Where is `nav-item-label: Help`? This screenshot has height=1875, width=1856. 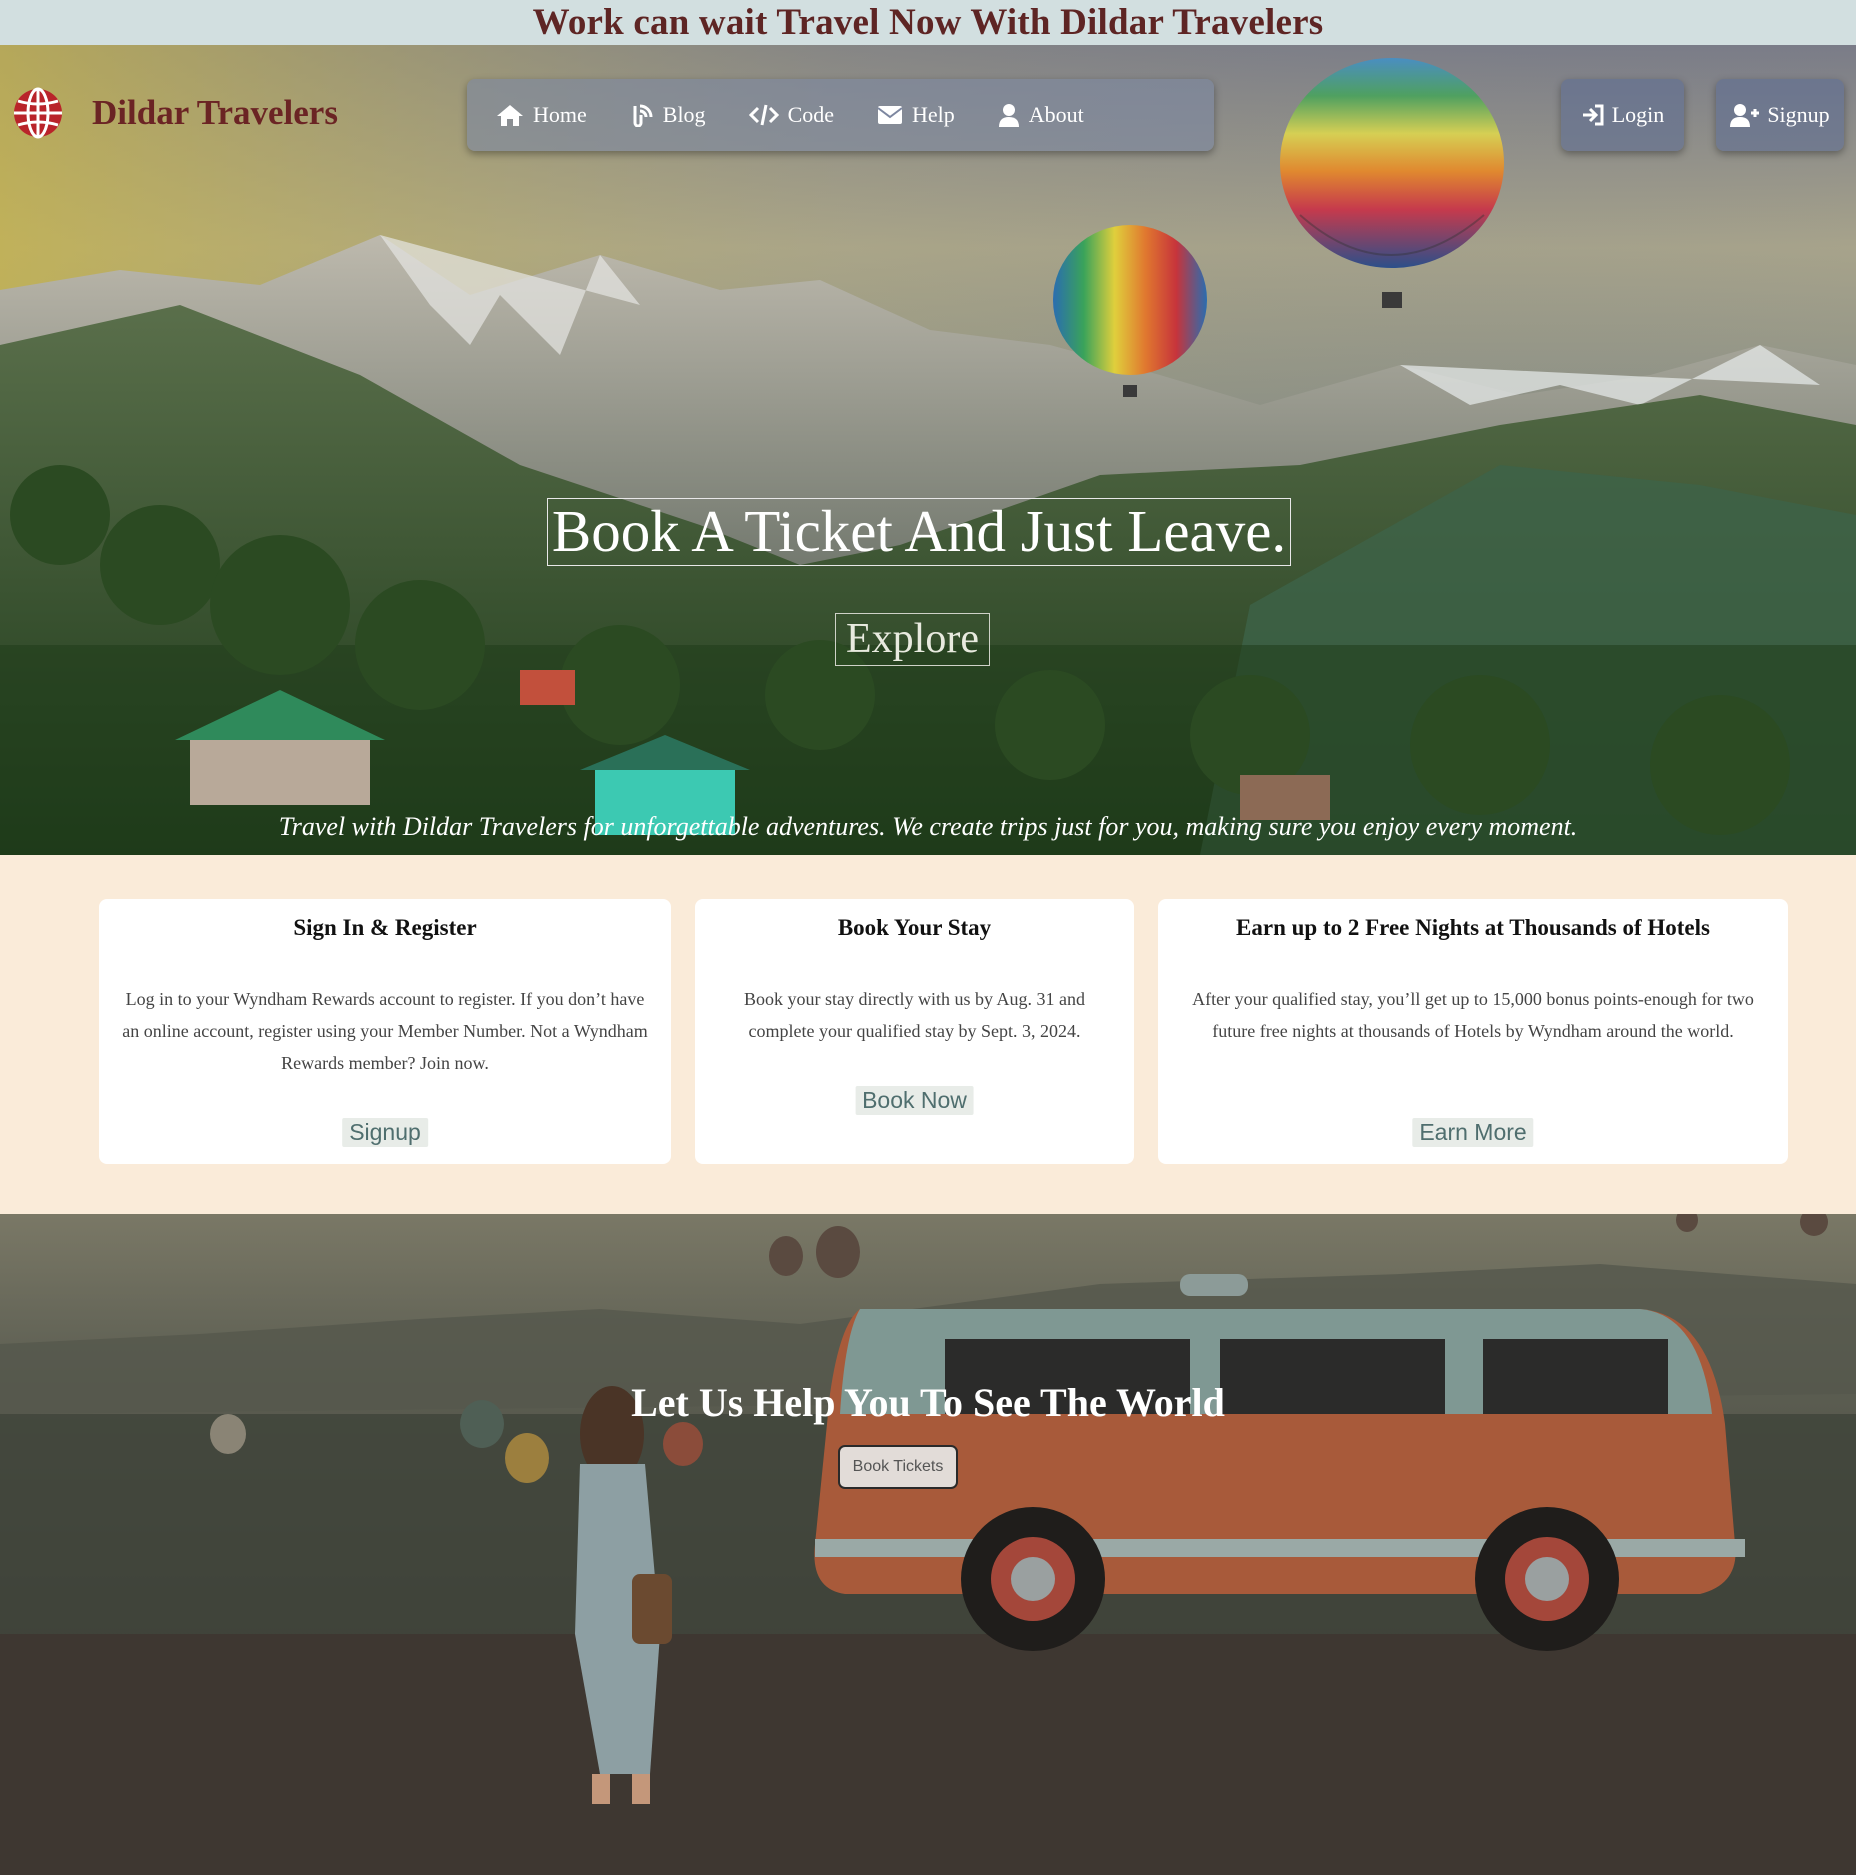
nav-item-label: Help is located at coordinates (933, 114).